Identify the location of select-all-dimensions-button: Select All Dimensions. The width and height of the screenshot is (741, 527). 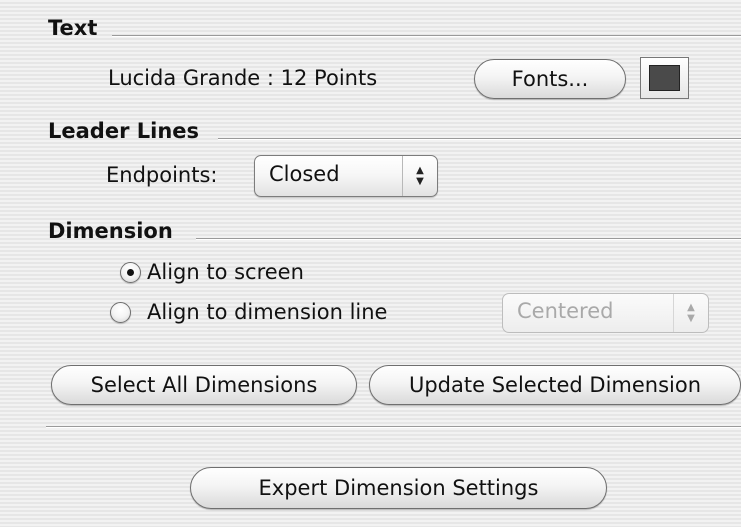
(204, 385).